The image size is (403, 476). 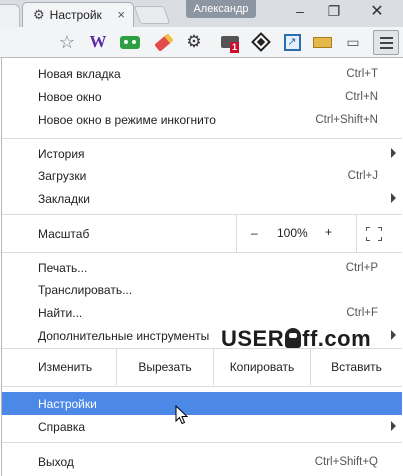 I want to click on chrome-menu-button, so click(x=386, y=42).